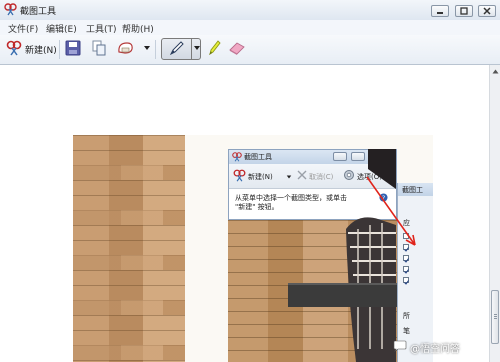 This screenshot has width=500, height=362. What do you see at coordinates (250, 27) in the screenshot?
I see `menu-bar: 文件(F) 编辑(E) 工具(T) 帮助(H)` at bounding box center [250, 27].